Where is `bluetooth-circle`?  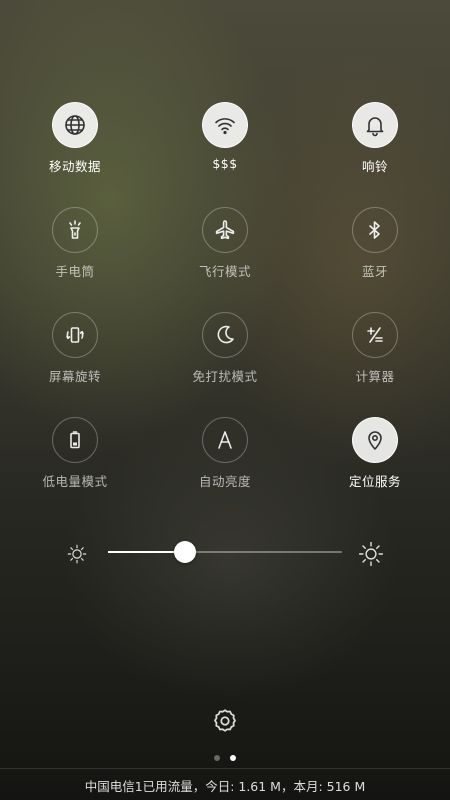 bluetooth-circle is located at coordinates (375, 230).